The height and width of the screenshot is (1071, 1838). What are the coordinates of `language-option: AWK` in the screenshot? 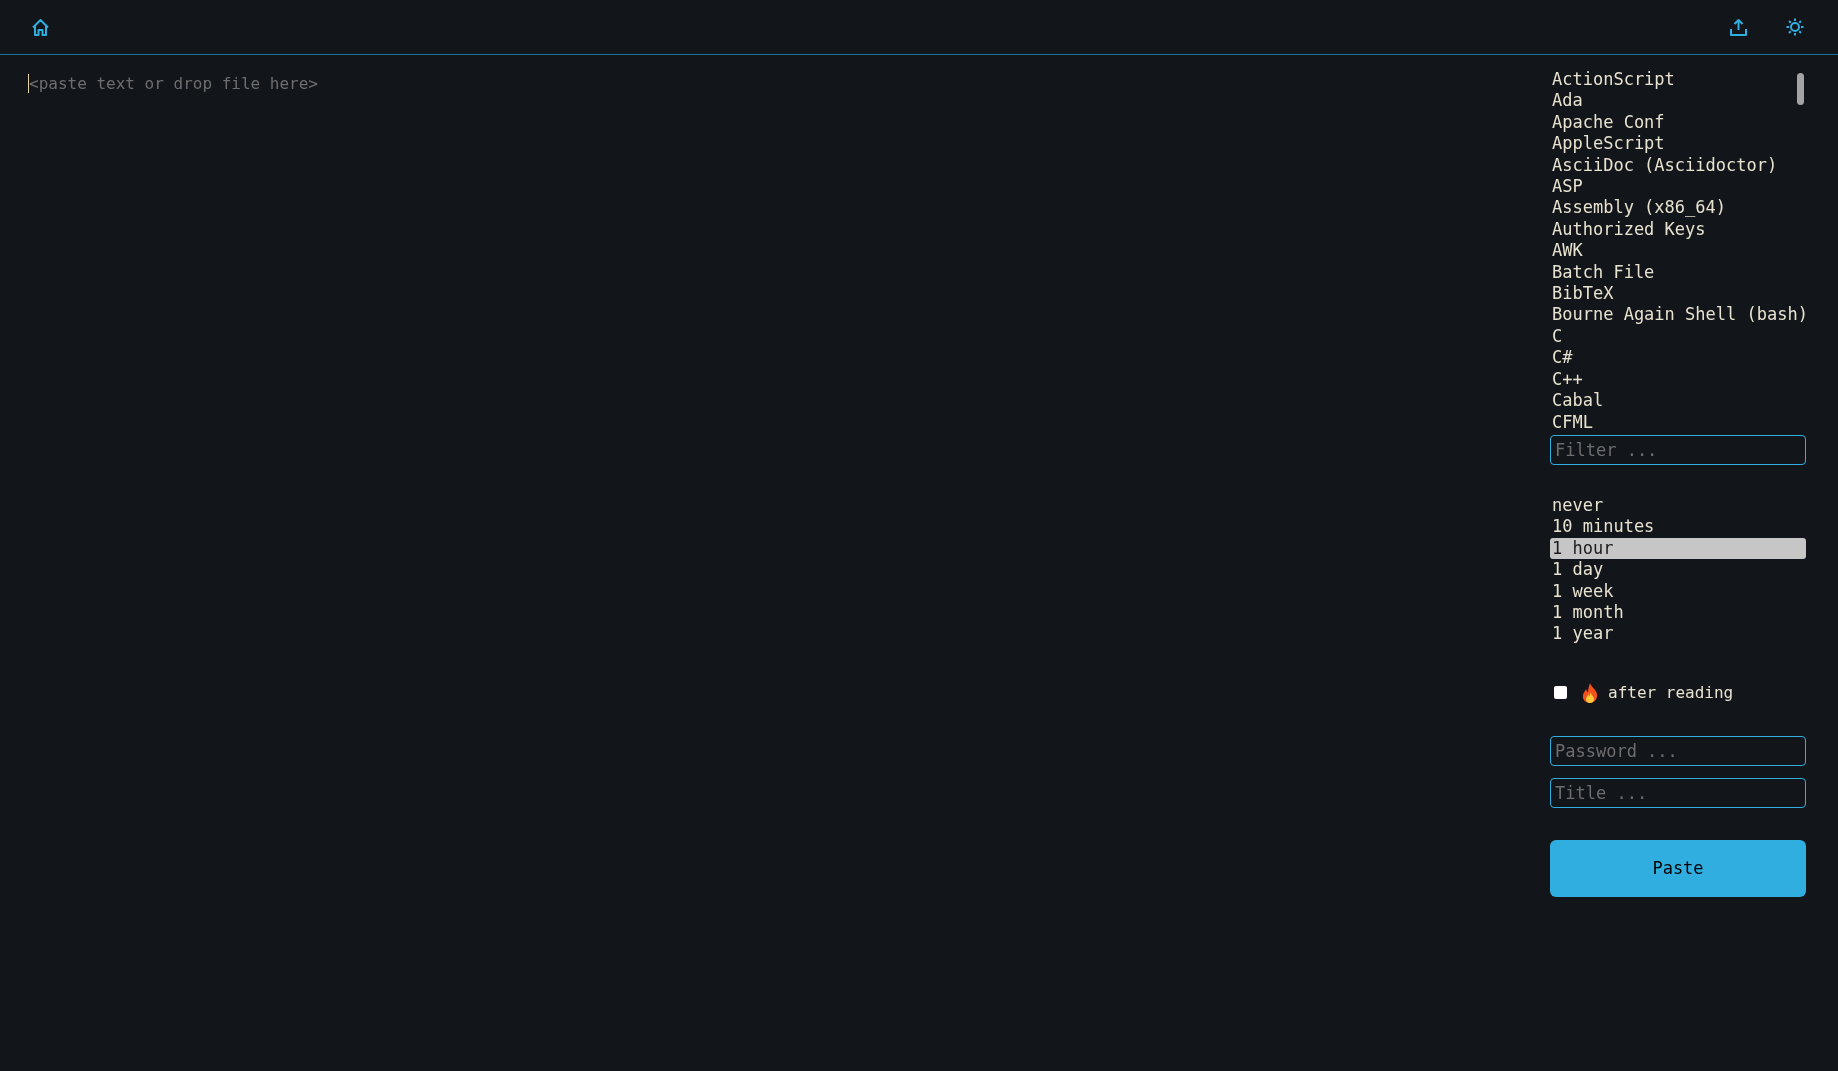 It's located at (1678, 251).